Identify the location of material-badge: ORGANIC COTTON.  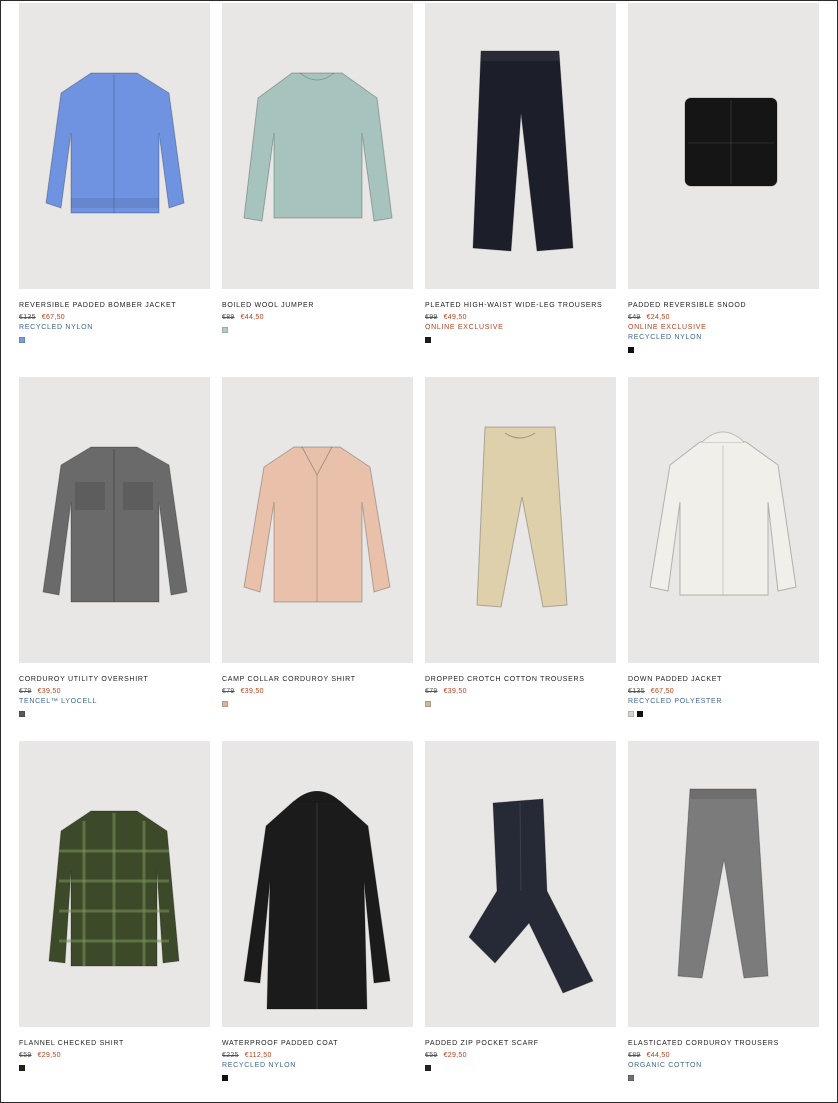
(665, 1065).